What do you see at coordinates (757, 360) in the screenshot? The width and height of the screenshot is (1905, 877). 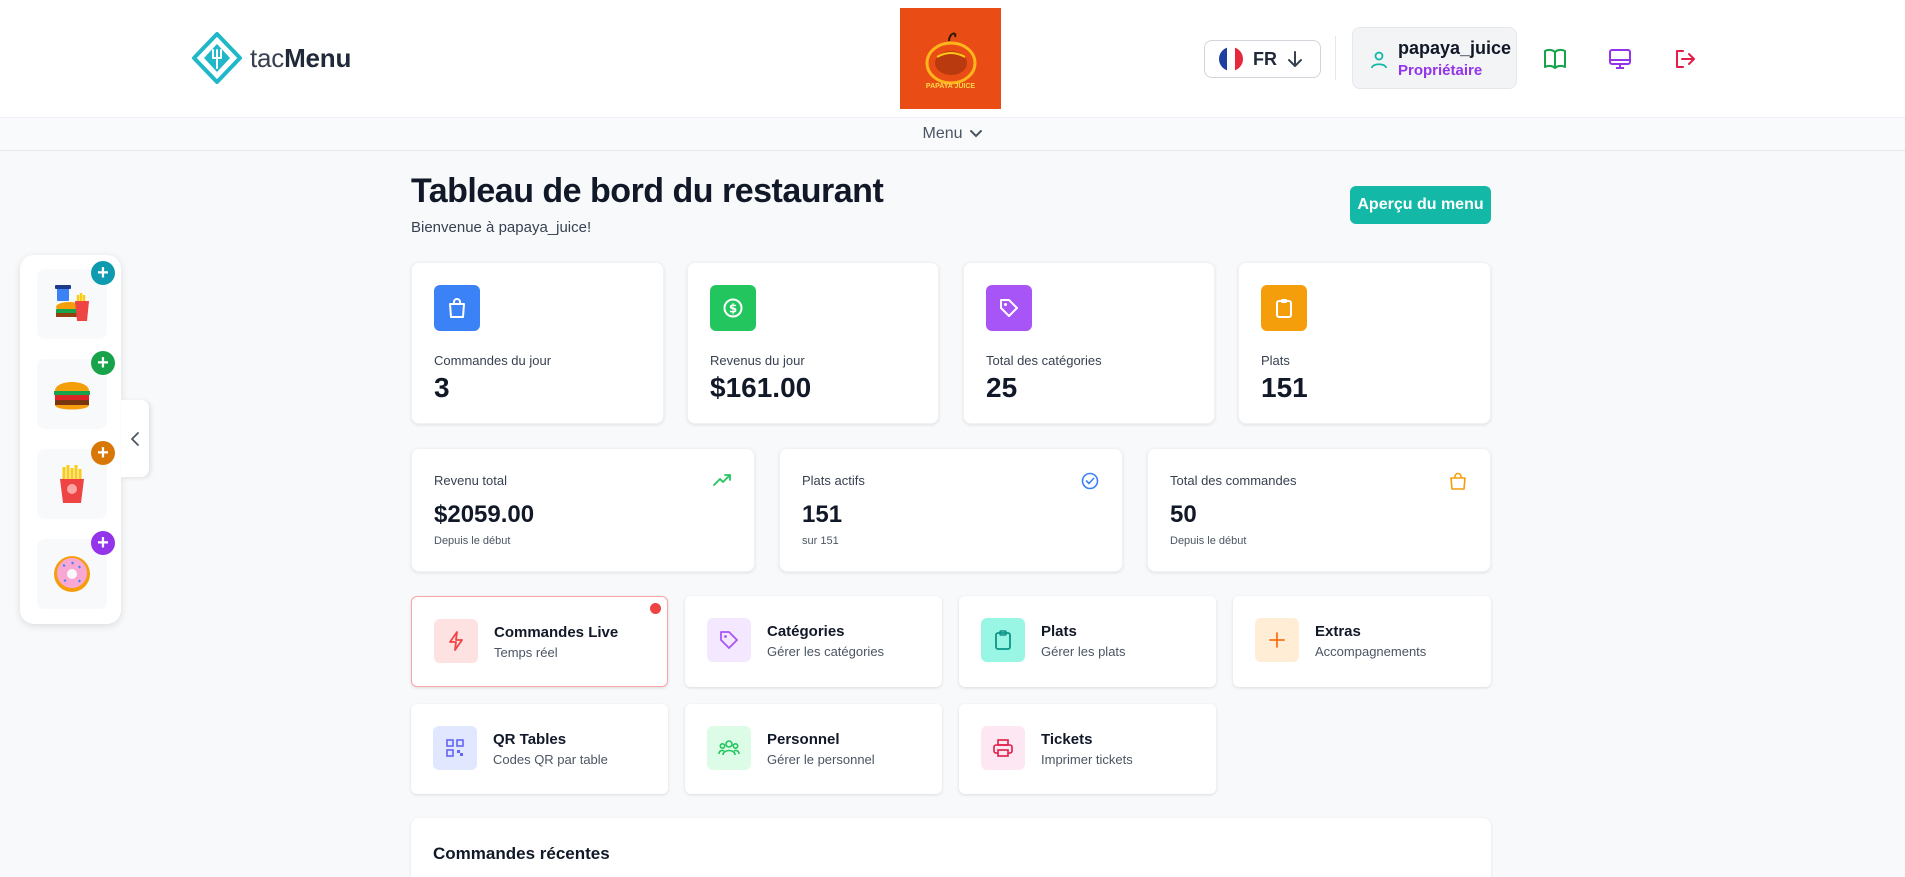 I see `stat-label: Revenus du jour` at bounding box center [757, 360].